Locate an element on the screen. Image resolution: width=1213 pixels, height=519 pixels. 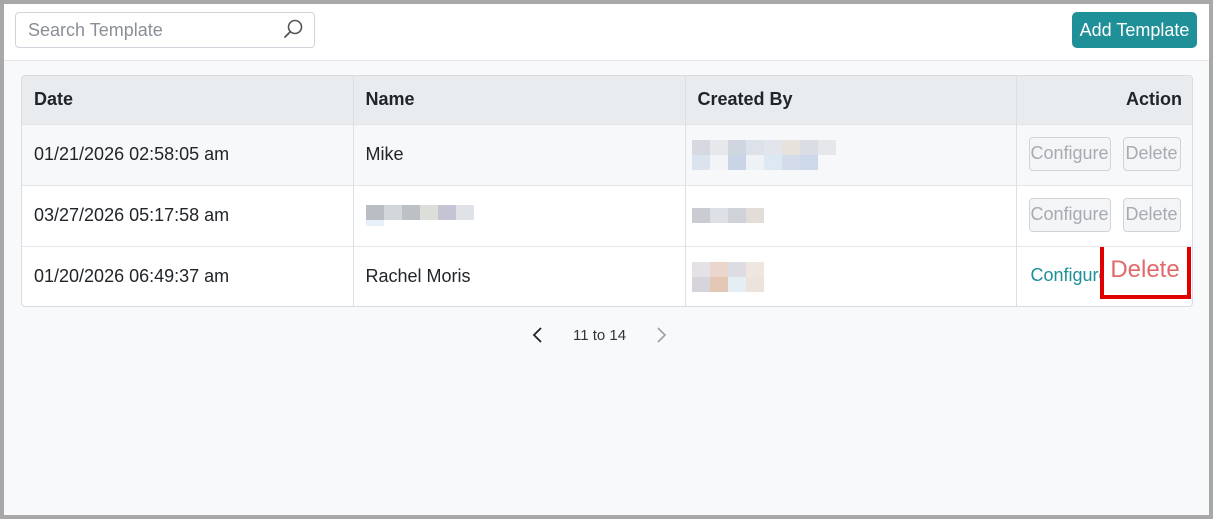
chevron-right-icon is located at coordinates (661, 335).